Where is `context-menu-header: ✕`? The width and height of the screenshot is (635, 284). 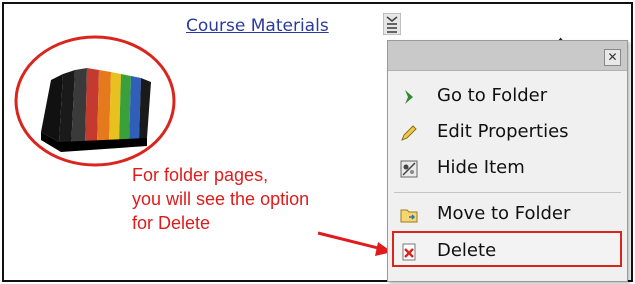 context-menu-header: ✕ is located at coordinates (507, 56).